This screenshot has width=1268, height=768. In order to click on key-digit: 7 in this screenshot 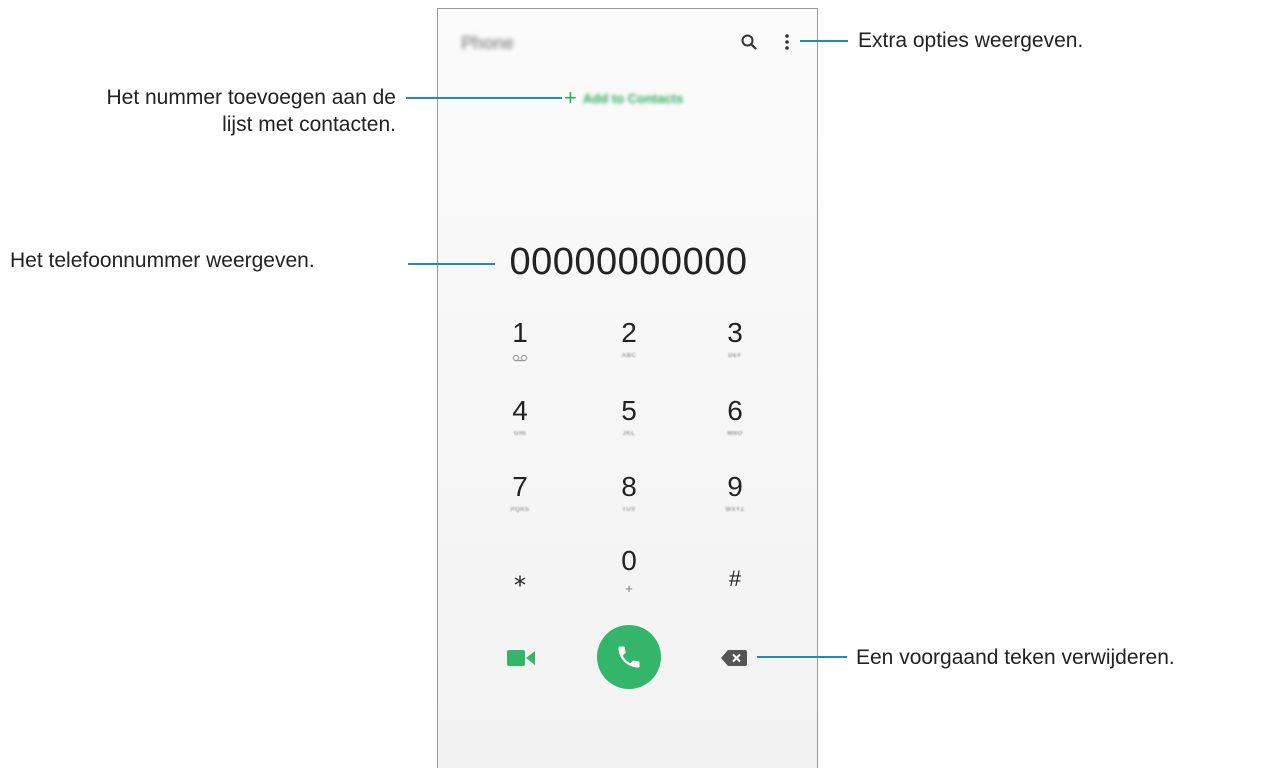, I will do `click(520, 486)`.